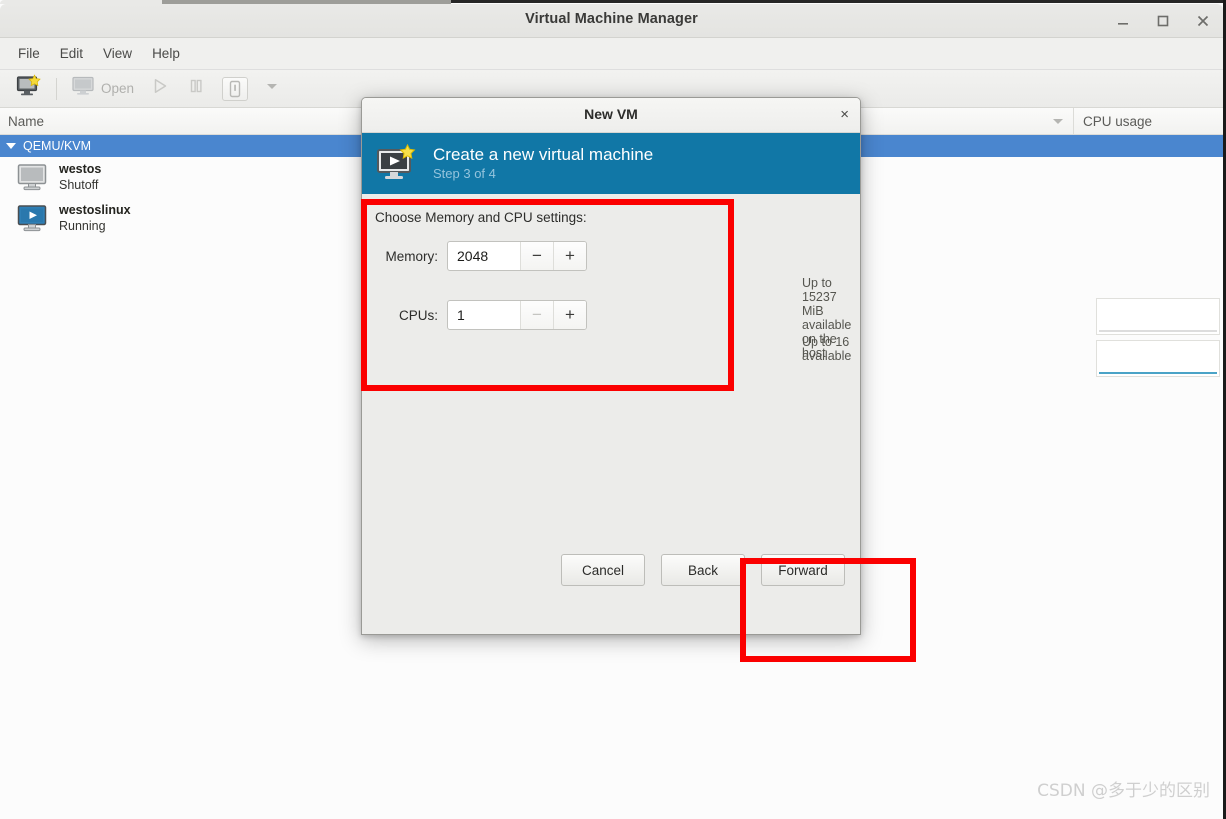 The image size is (1226, 819). Describe the element at coordinates (611, 54) in the screenshot. I see `menubar: File Edit View Help` at that location.